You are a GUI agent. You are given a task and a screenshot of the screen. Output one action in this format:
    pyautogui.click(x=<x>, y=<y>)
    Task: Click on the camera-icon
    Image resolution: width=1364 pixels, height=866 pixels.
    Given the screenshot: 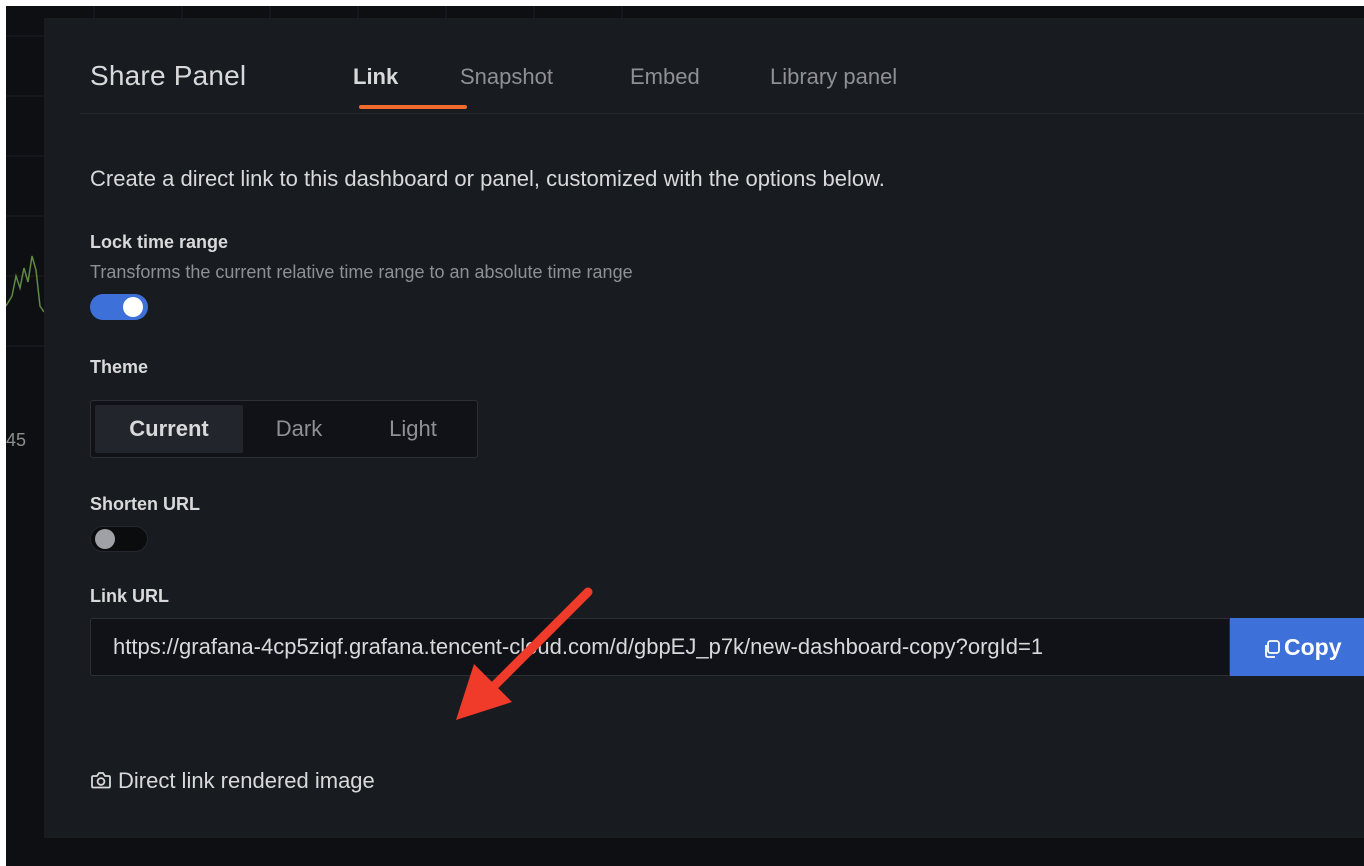 What is the action you would take?
    pyautogui.click(x=101, y=780)
    